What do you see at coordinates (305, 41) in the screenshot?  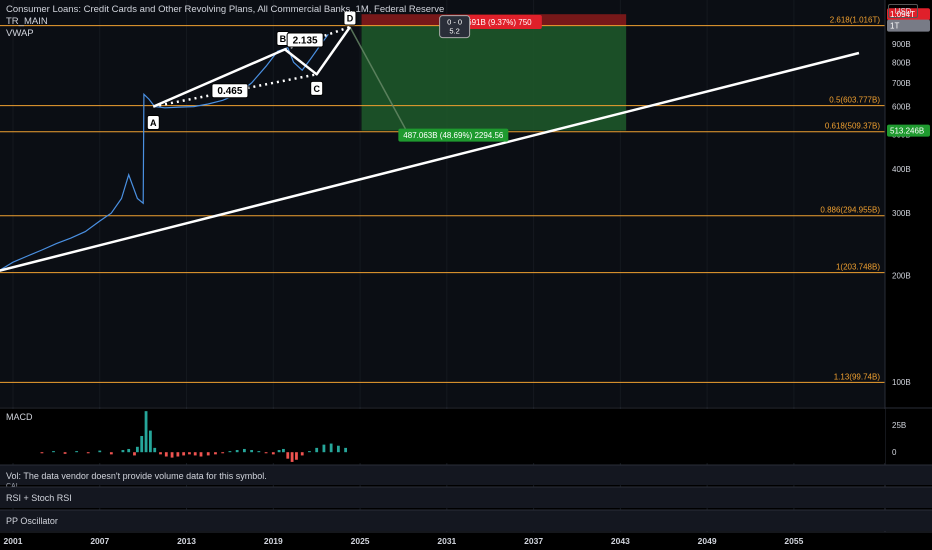 I see `ratio-label: 2.135` at bounding box center [305, 41].